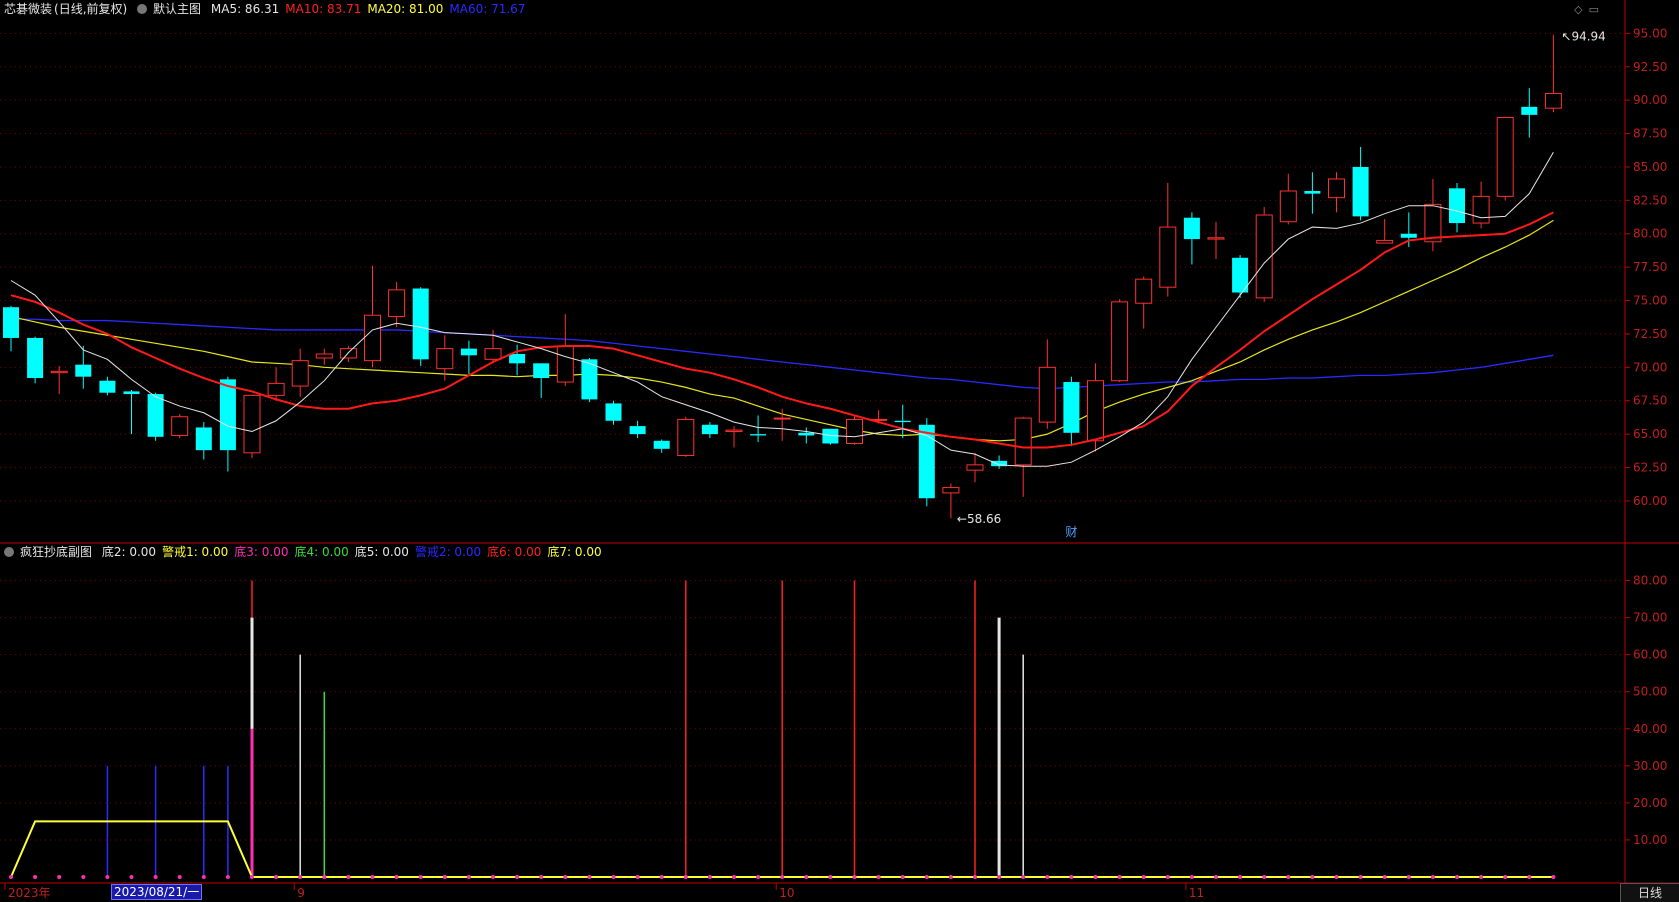 The height and width of the screenshot is (902, 1679). Describe the element at coordinates (177, 9) in the screenshot. I see `template-name: 默认主图` at that location.